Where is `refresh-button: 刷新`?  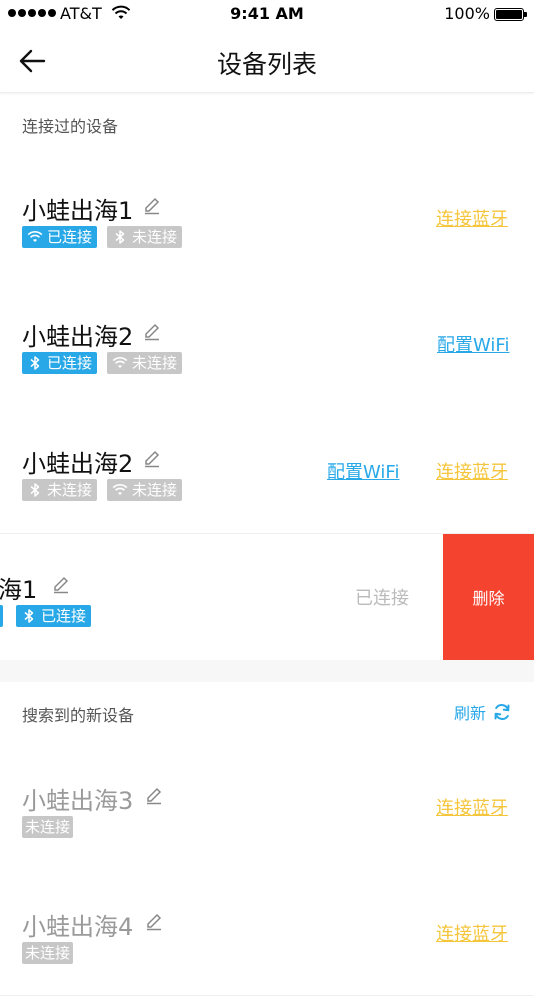 refresh-button: 刷新 is located at coordinates (483, 712).